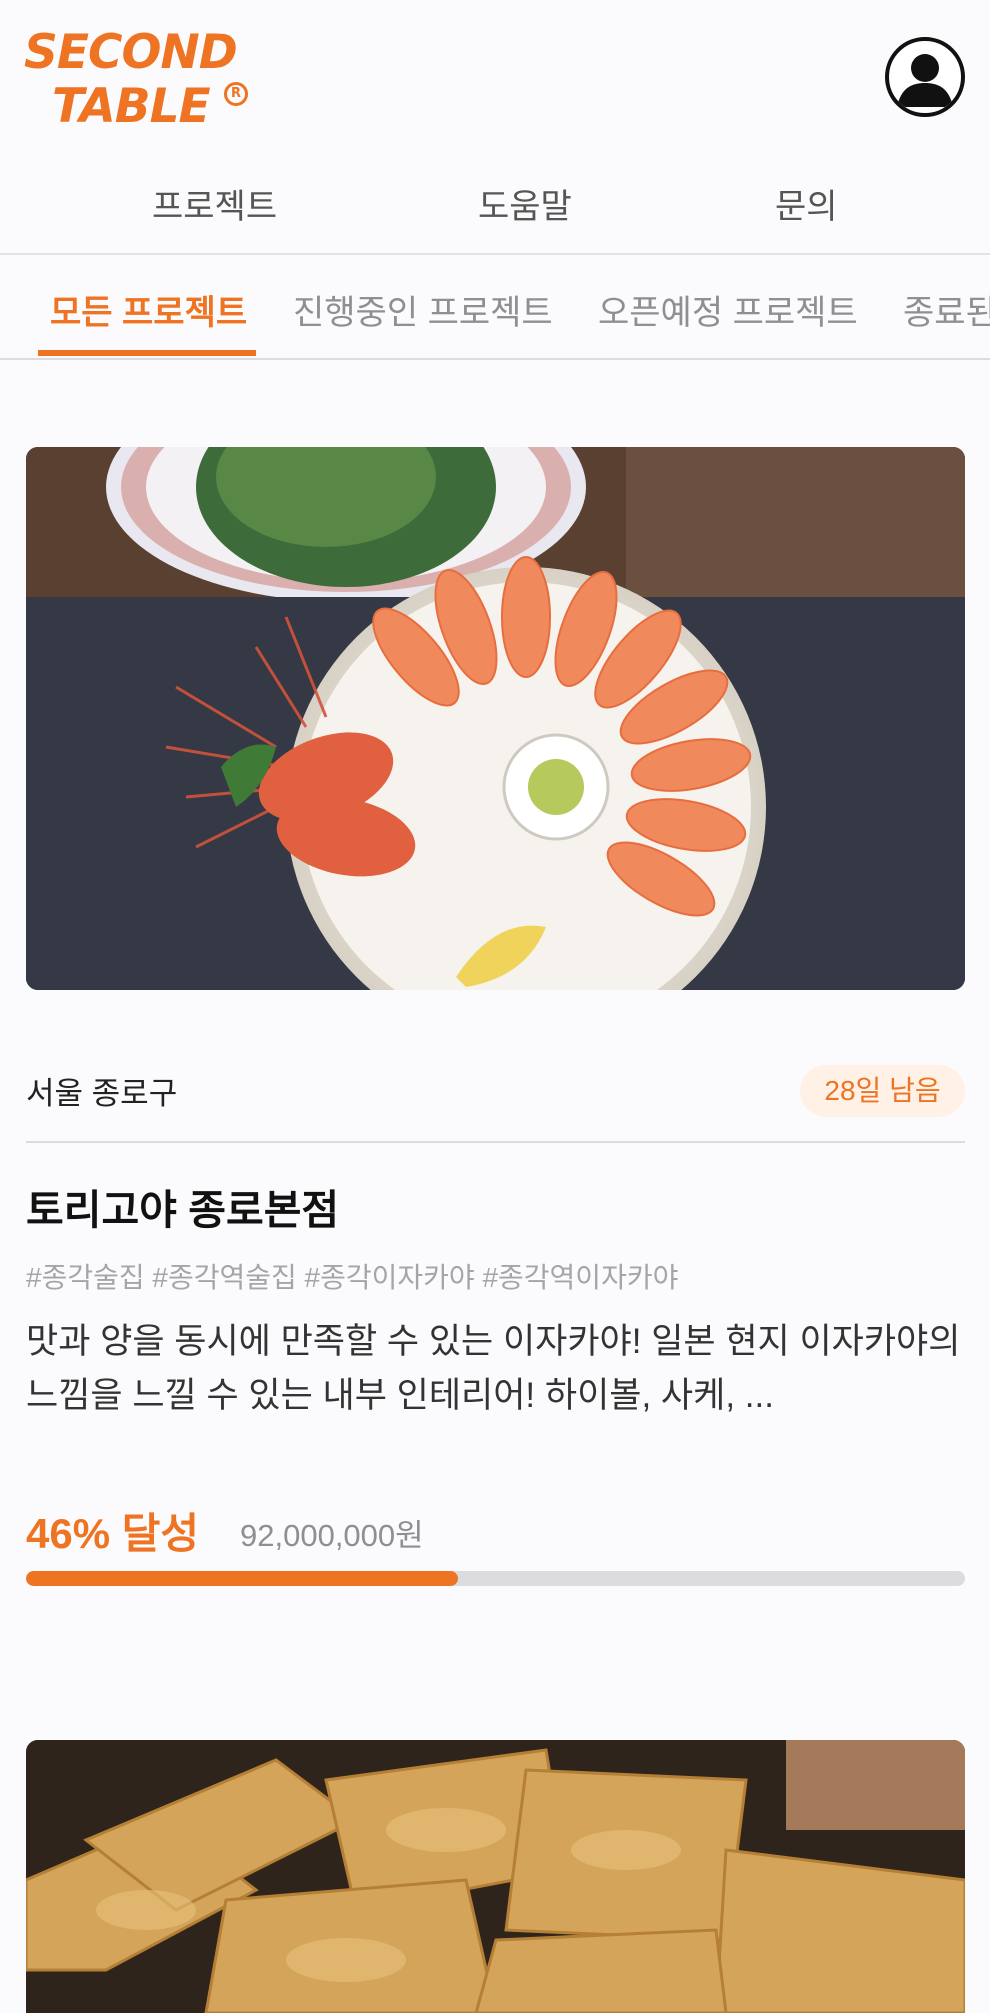  What do you see at coordinates (214, 203) in the screenshot?
I see `nav-item-projects: 프로젝트` at bounding box center [214, 203].